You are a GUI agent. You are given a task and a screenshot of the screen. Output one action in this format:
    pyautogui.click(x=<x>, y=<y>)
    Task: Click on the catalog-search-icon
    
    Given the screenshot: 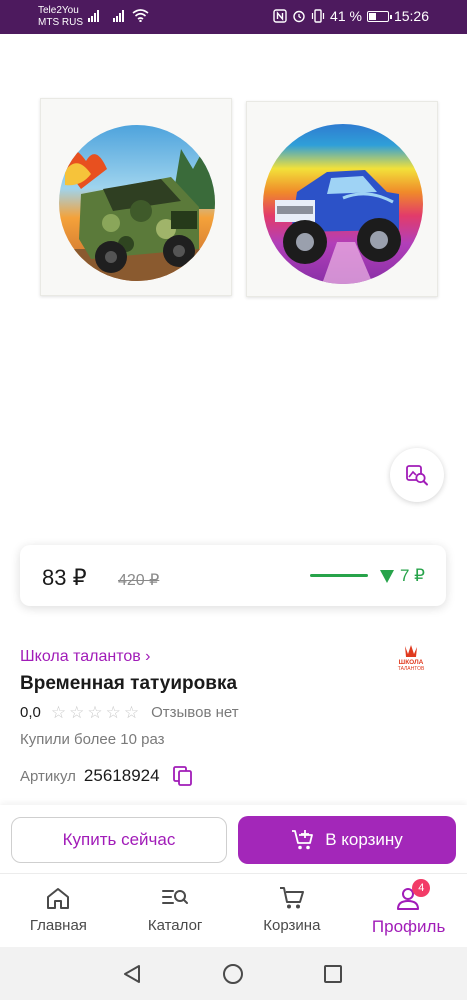 What is the action you would take?
    pyautogui.click(x=175, y=897)
    